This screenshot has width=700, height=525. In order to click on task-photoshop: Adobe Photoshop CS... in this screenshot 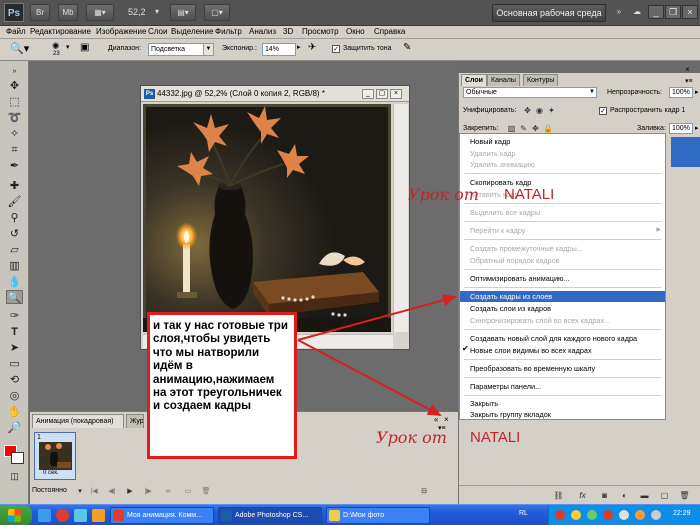, I will do `click(270, 515)`.